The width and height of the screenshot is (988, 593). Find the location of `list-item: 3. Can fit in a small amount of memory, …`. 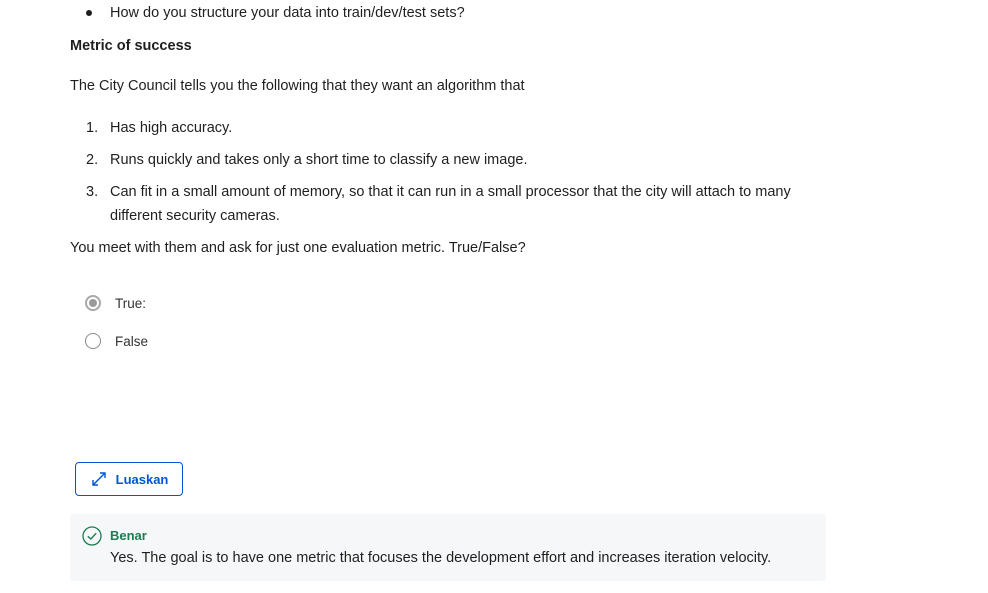

list-item: 3. Can fit in a small amount of memory, … is located at coordinates (450, 204).